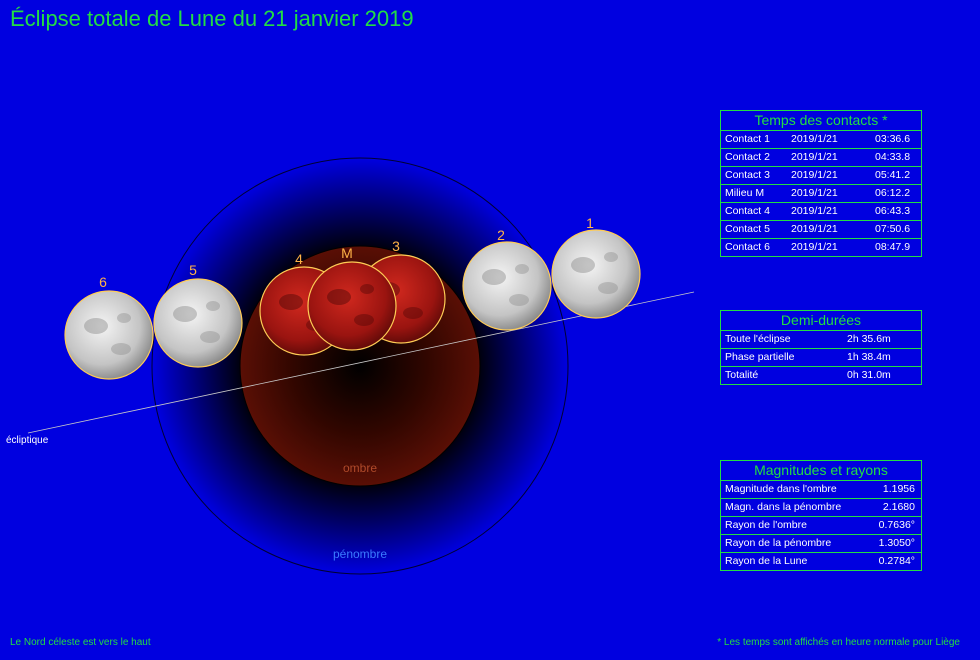 This screenshot has height=660, width=980. I want to click on contact-name: Contact 2, so click(747, 157).